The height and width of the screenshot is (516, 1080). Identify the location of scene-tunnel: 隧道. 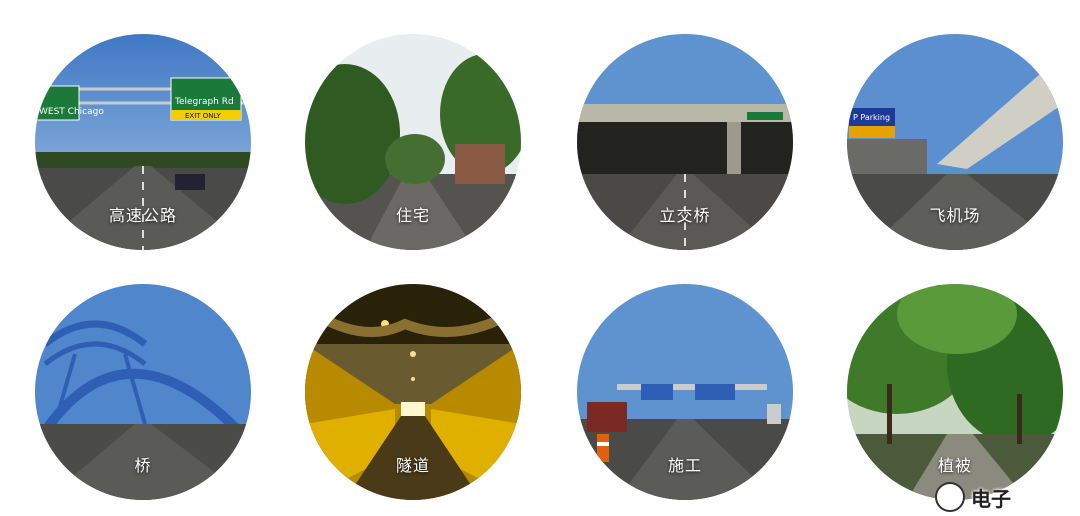
(413, 392).